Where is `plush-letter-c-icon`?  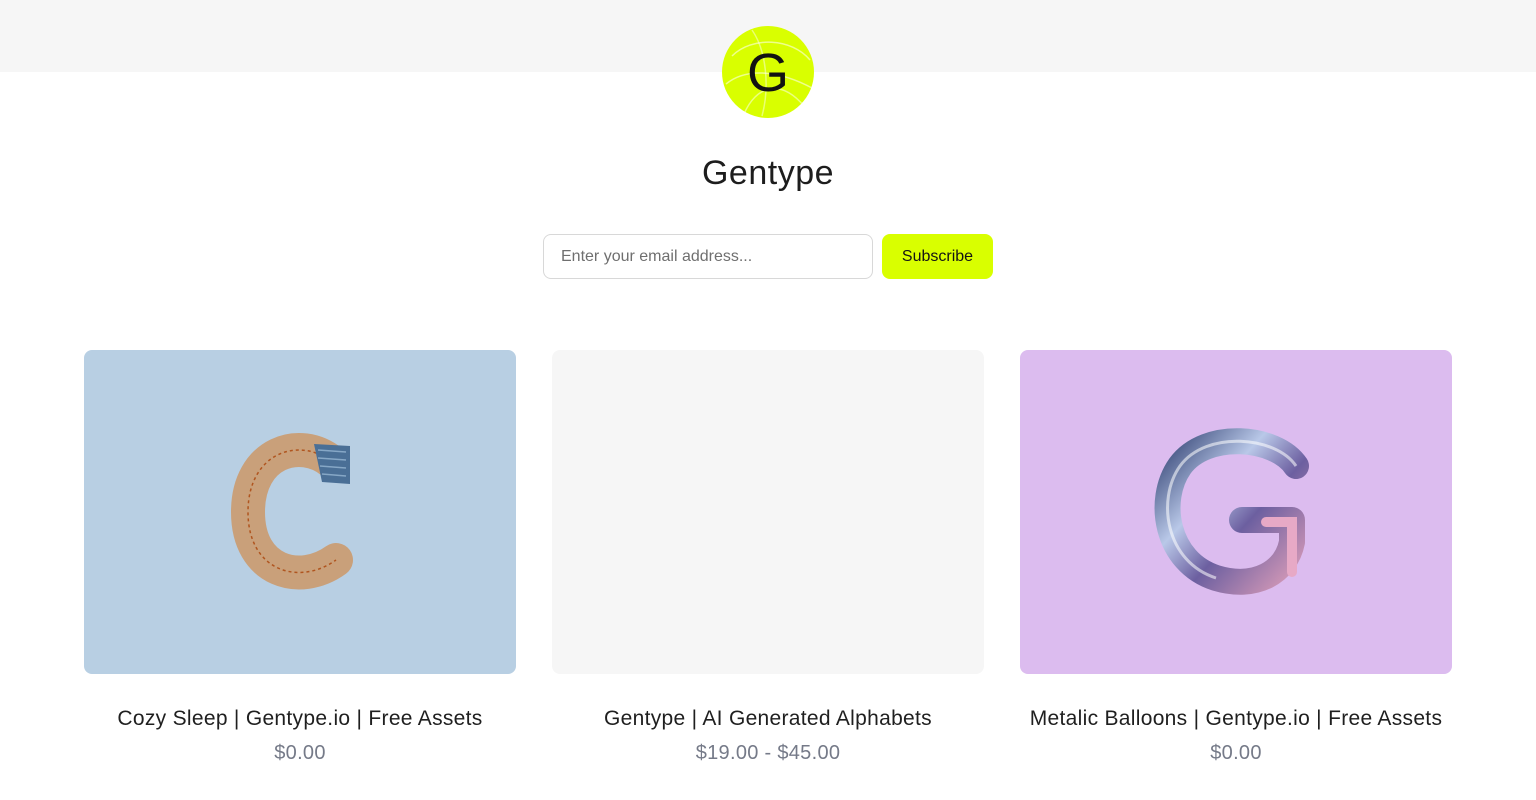 plush-letter-c-icon is located at coordinates (291, 511).